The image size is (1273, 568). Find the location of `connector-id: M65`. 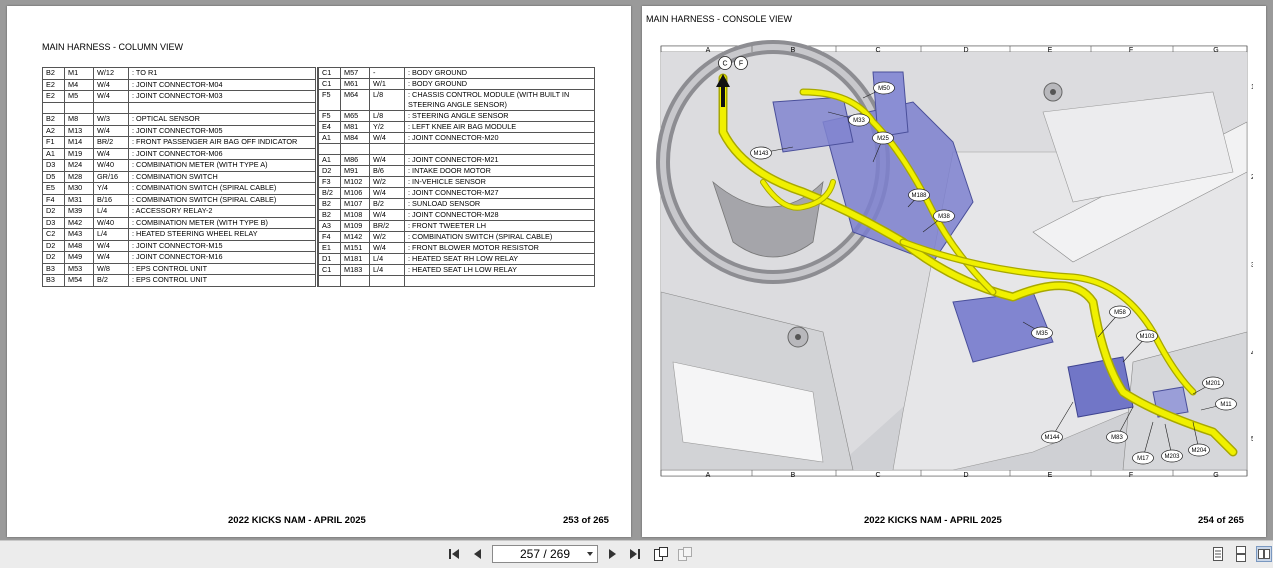

connector-id: M65 is located at coordinates (355, 116).